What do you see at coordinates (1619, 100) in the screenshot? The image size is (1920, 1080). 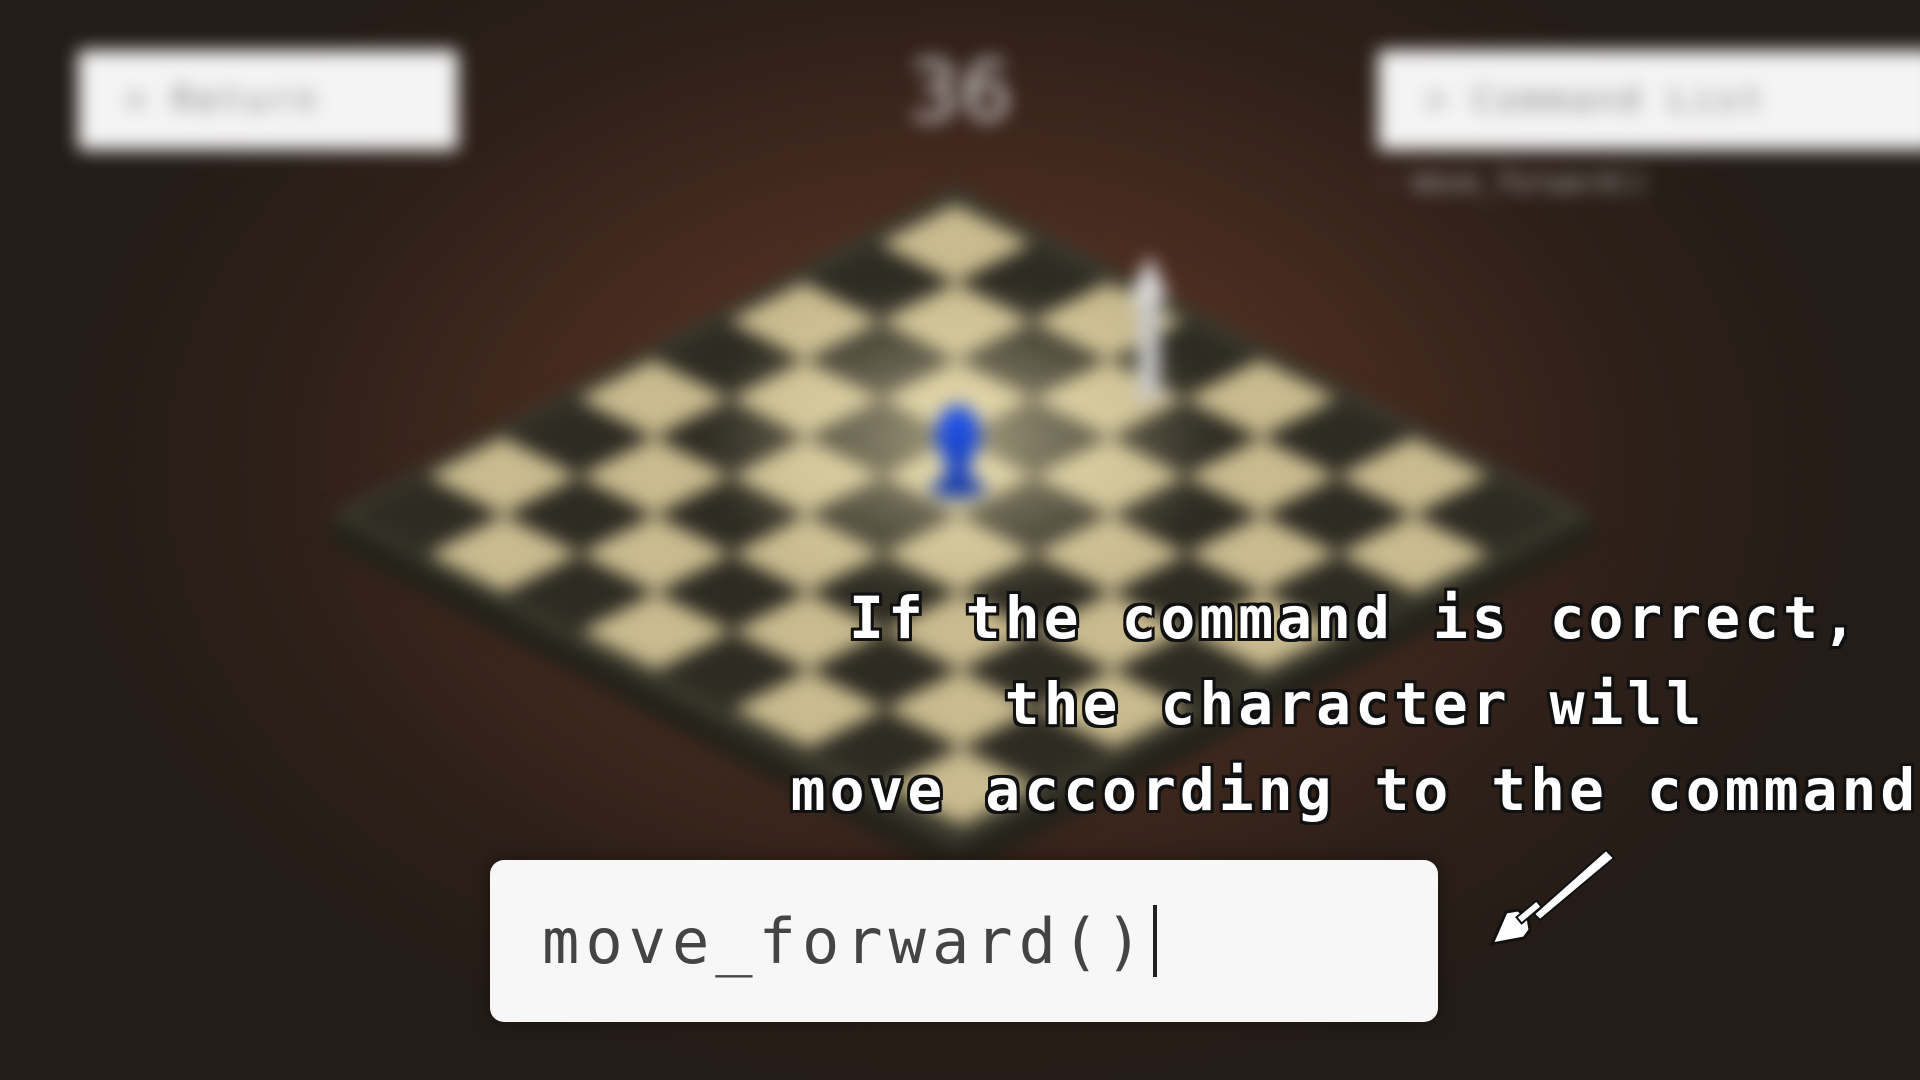 I see `command-list-label: Command List` at bounding box center [1619, 100].